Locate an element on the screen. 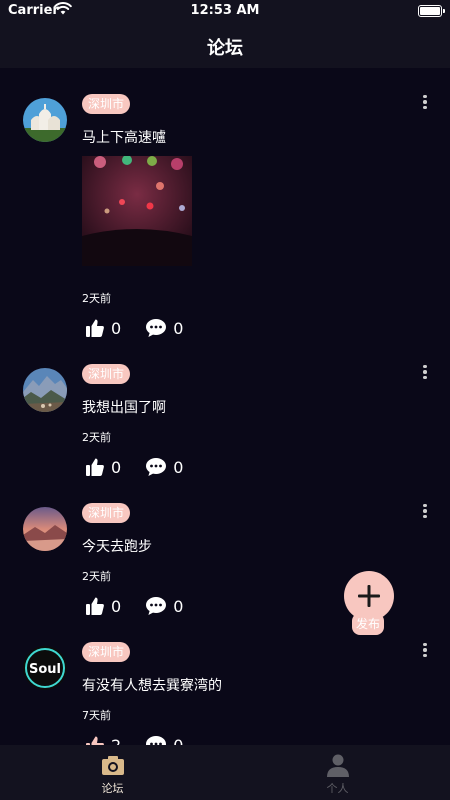  status-bar: Carrier 12:53 AM is located at coordinates (225, 11).